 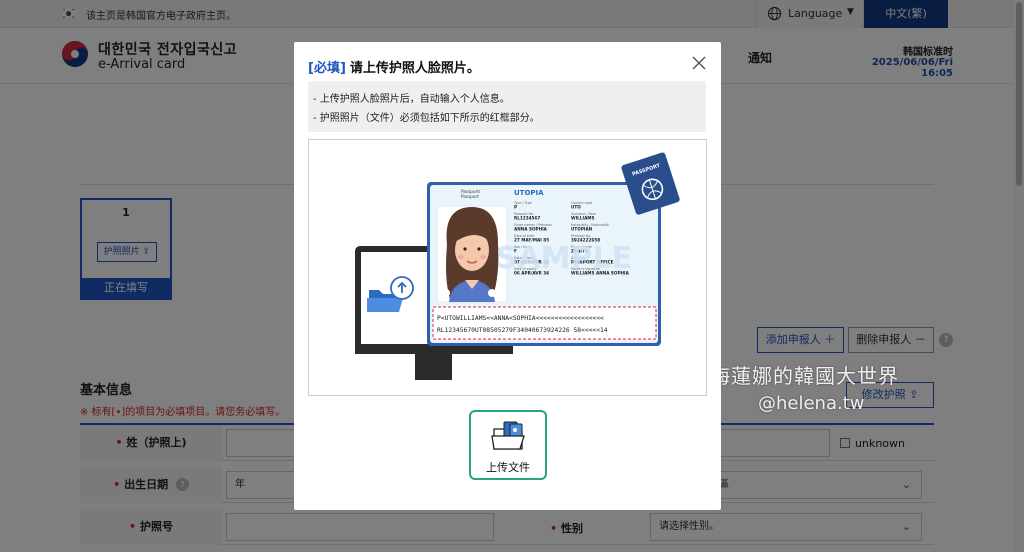 What do you see at coordinates (544, 323) in the screenshot?
I see `mrz-highlight-box` at bounding box center [544, 323].